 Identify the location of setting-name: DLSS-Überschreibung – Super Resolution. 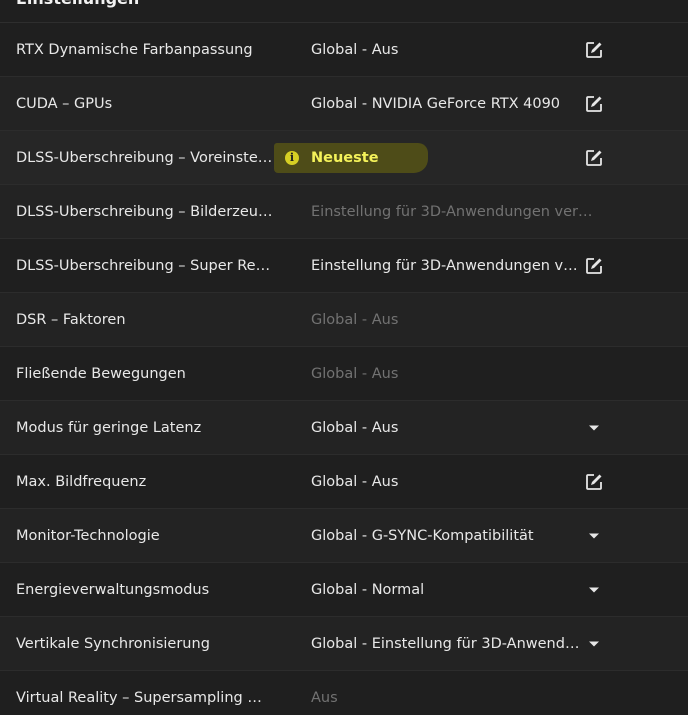
(145, 265).